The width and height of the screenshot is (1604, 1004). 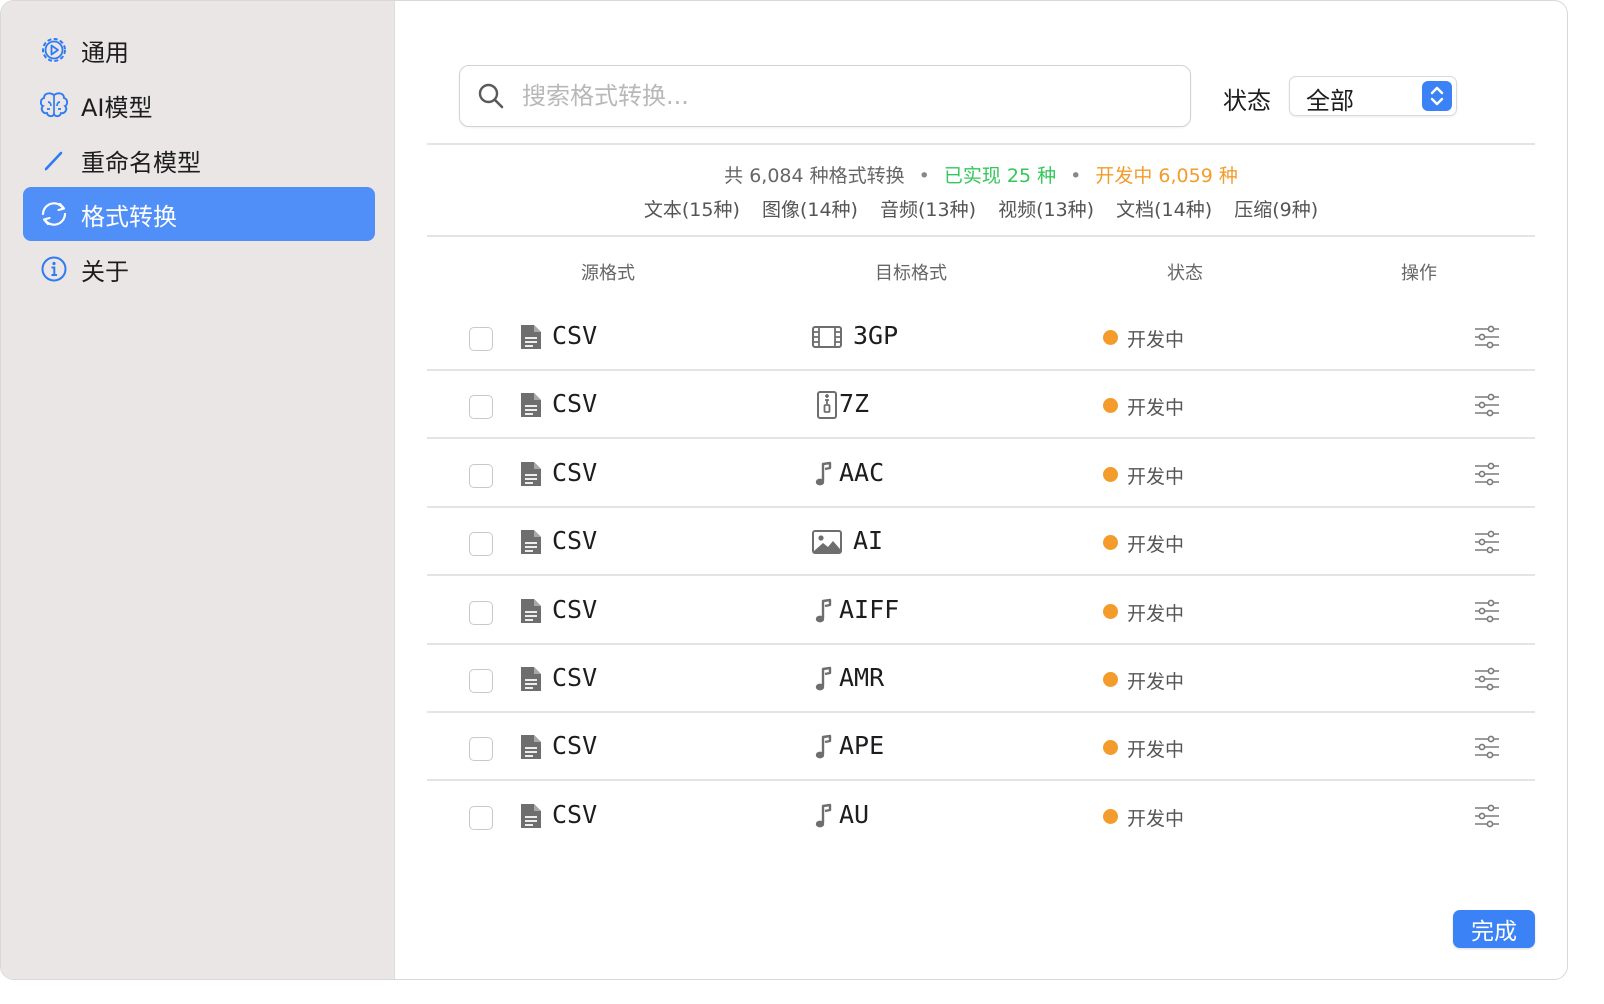 What do you see at coordinates (854, 814) in the screenshot?
I see `target-format: AU` at bounding box center [854, 814].